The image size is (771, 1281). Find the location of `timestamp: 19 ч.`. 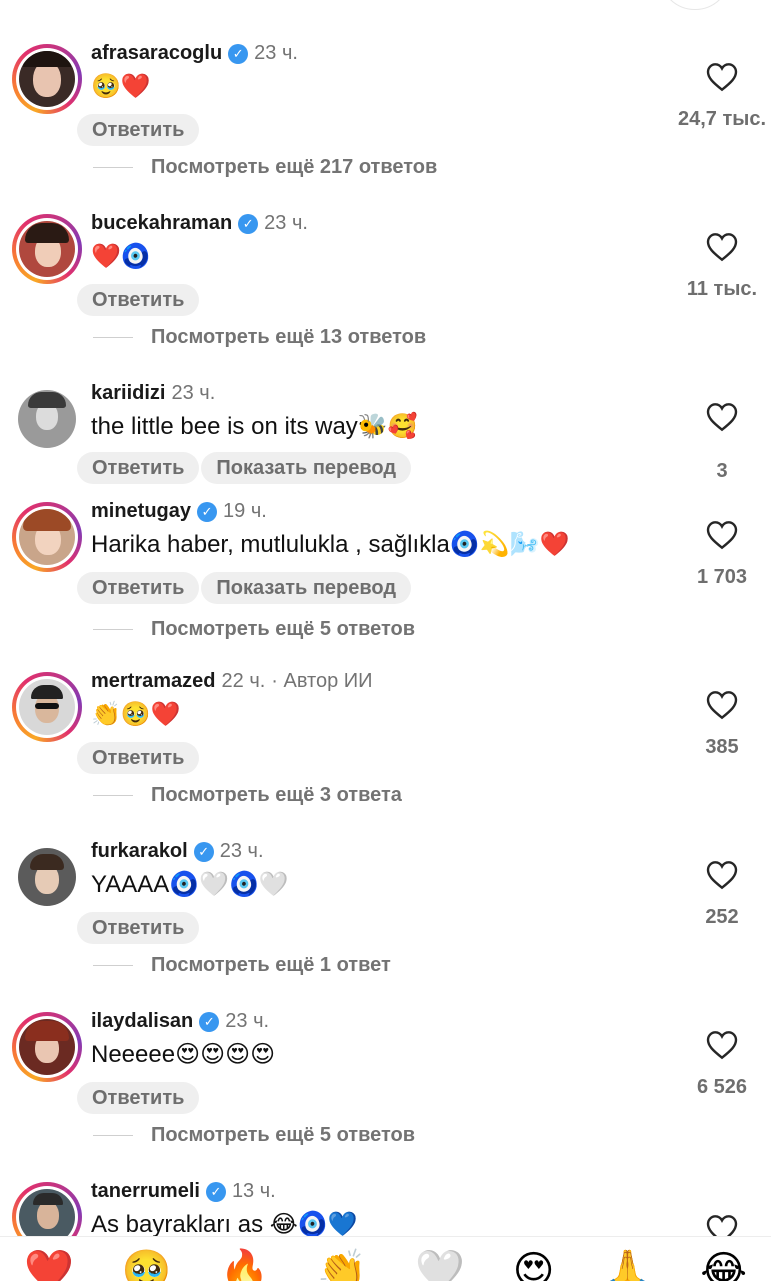

timestamp: 19 ч. is located at coordinates (245, 511).